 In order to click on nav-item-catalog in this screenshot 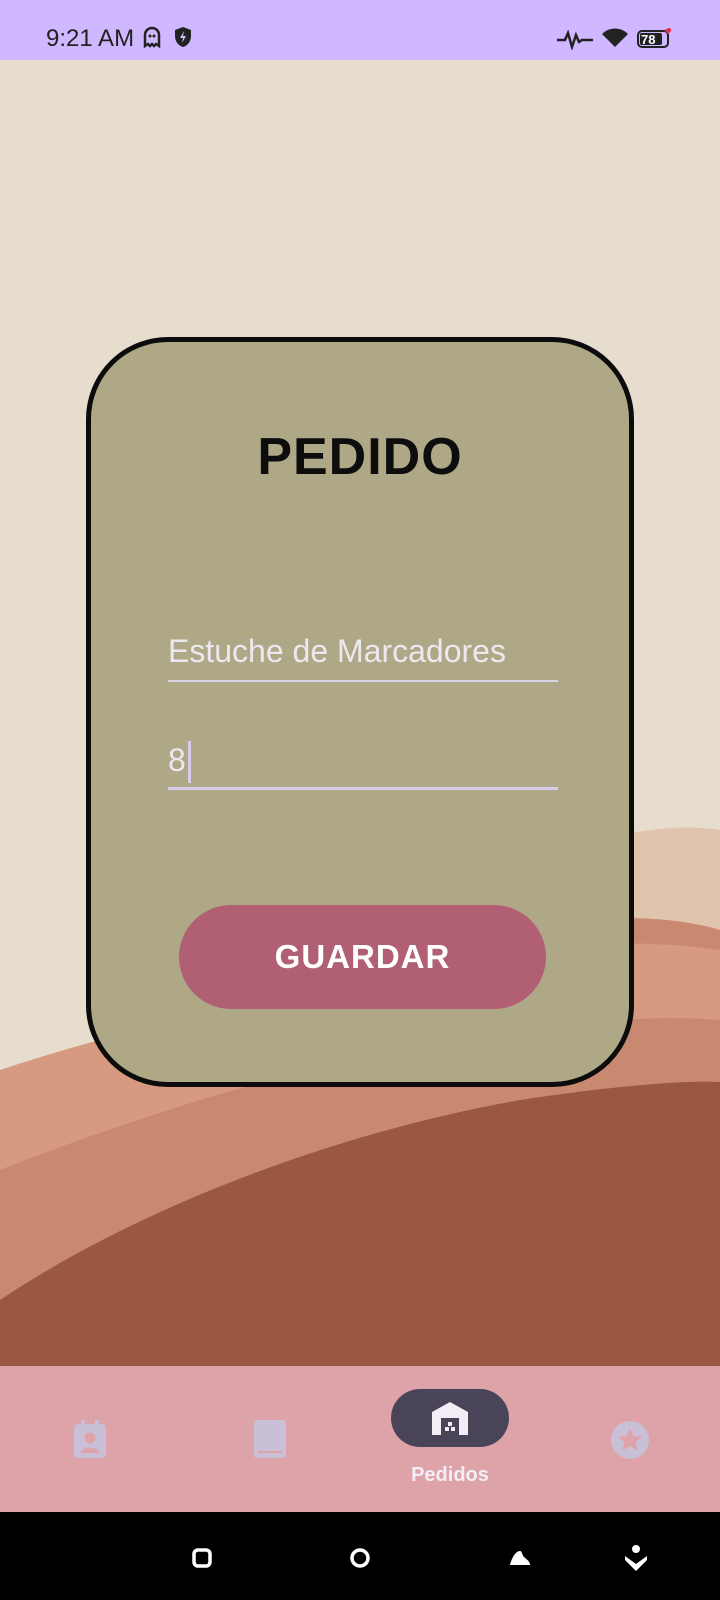, I will do `click(270, 1439)`.